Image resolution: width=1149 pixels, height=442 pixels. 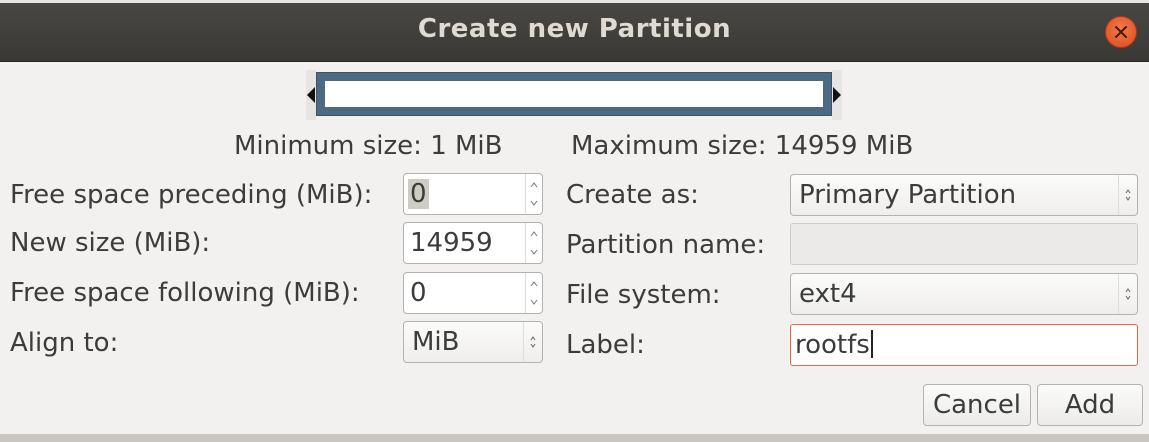 What do you see at coordinates (436, 342) in the screenshot?
I see `align-to-value: MiB` at bounding box center [436, 342].